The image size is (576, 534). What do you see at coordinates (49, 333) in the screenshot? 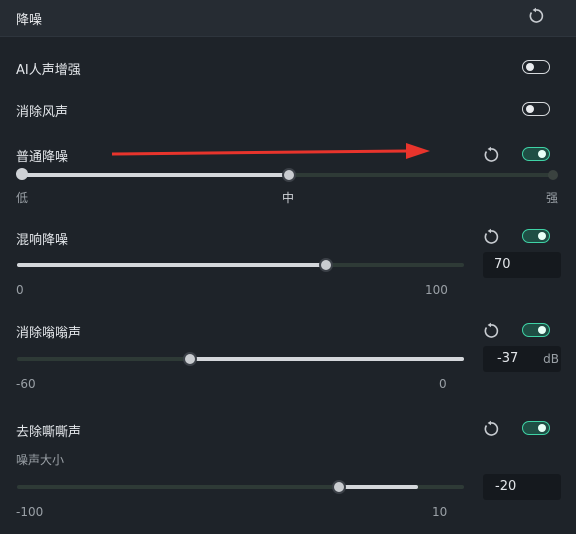
I see `hum-removal-label: 消除嗡嗡声` at bounding box center [49, 333].